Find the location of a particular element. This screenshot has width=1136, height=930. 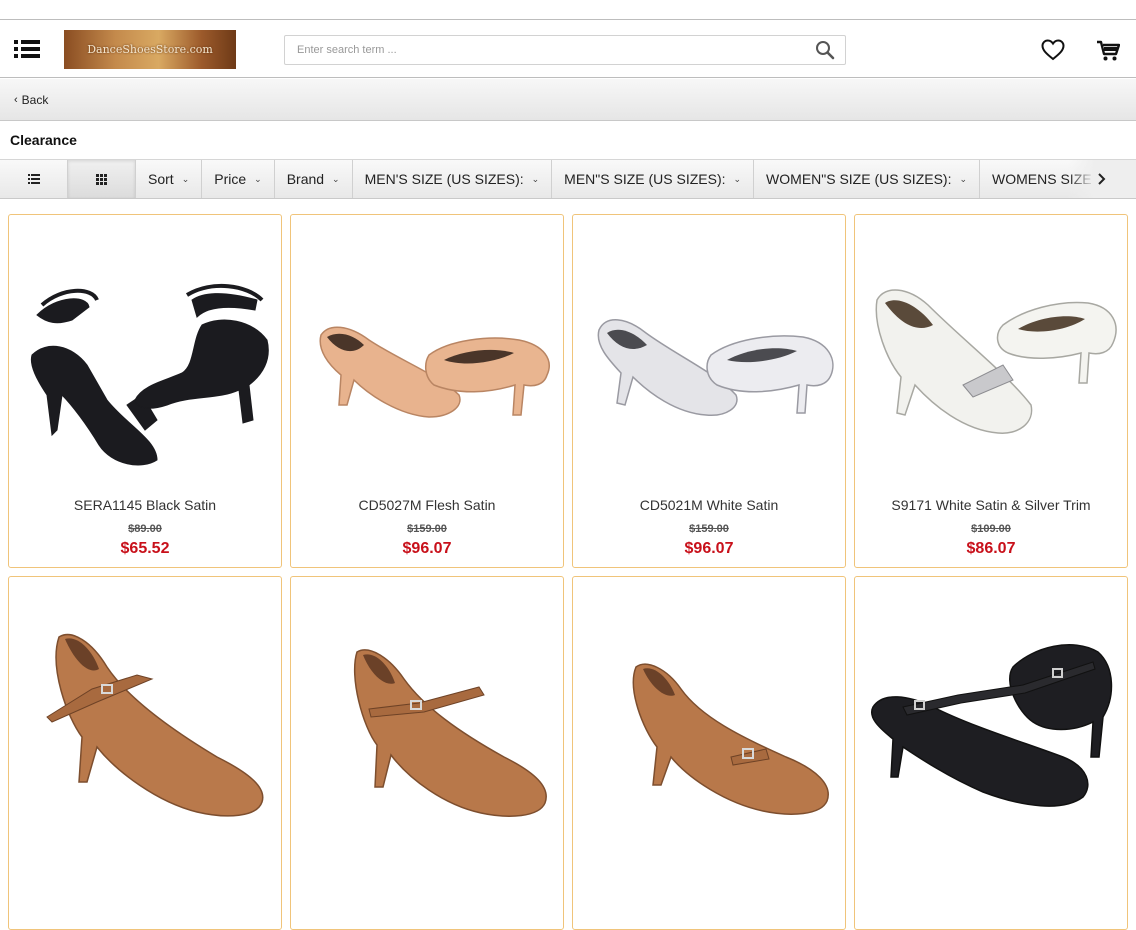

product-old-price: $89.00 is located at coordinates (145, 529).